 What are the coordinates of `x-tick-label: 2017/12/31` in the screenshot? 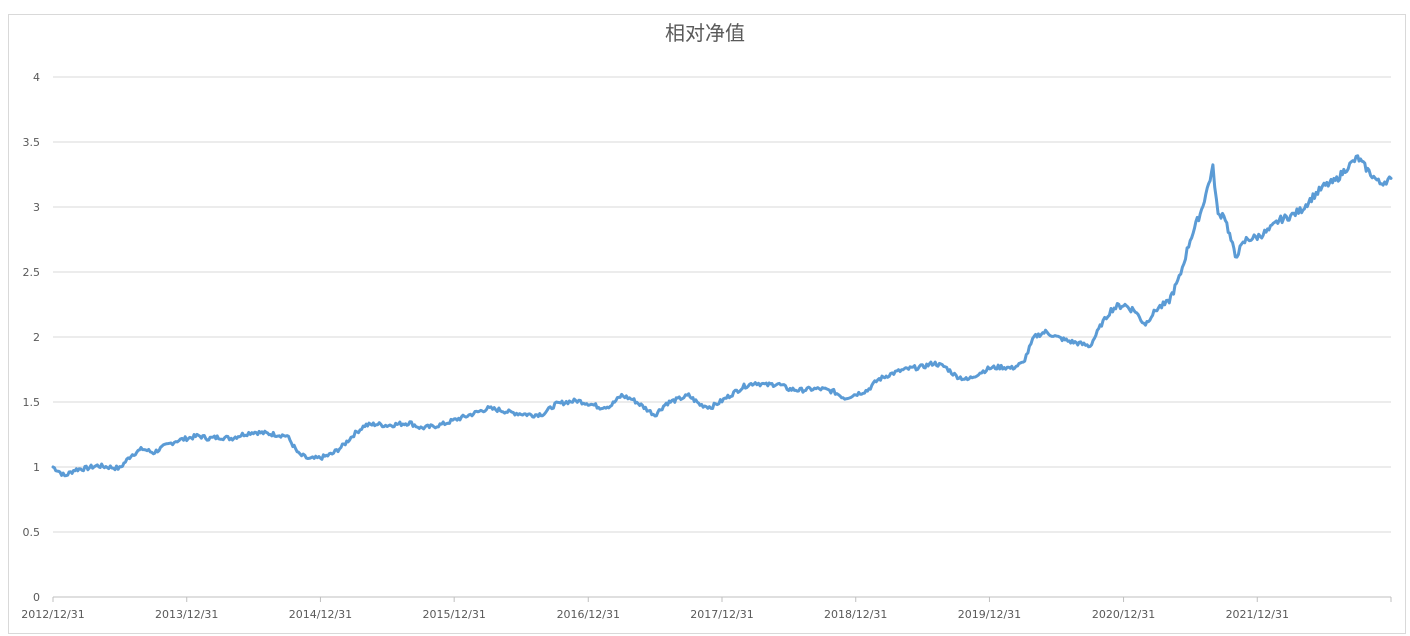 It's located at (721, 614).